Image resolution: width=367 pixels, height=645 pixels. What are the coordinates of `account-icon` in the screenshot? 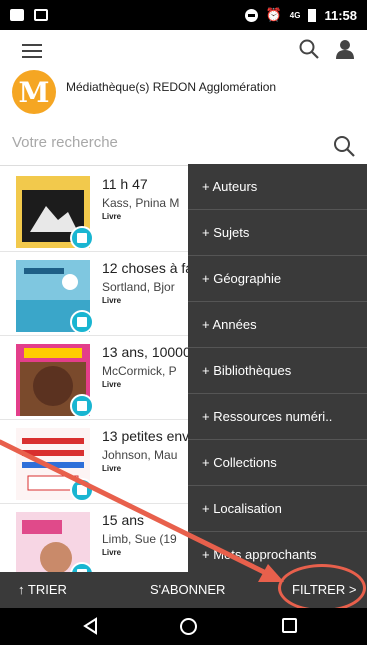 It's located at (345, 49).